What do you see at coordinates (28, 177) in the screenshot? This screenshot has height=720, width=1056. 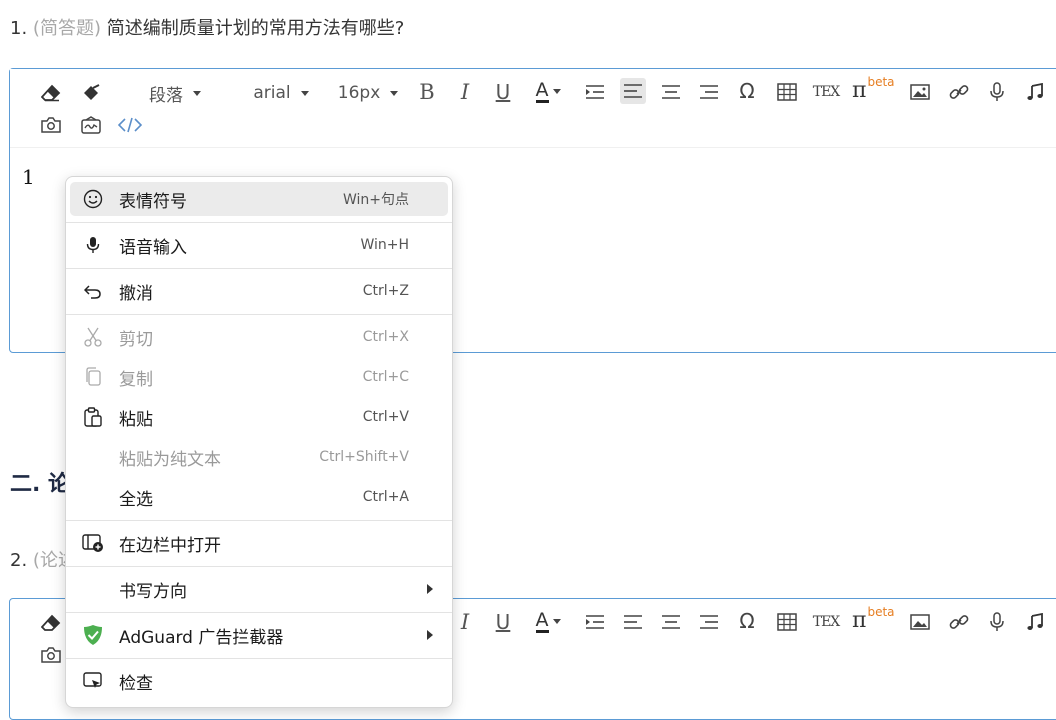 I see `editor-1-content: 1` at bounding box center [28, 177].